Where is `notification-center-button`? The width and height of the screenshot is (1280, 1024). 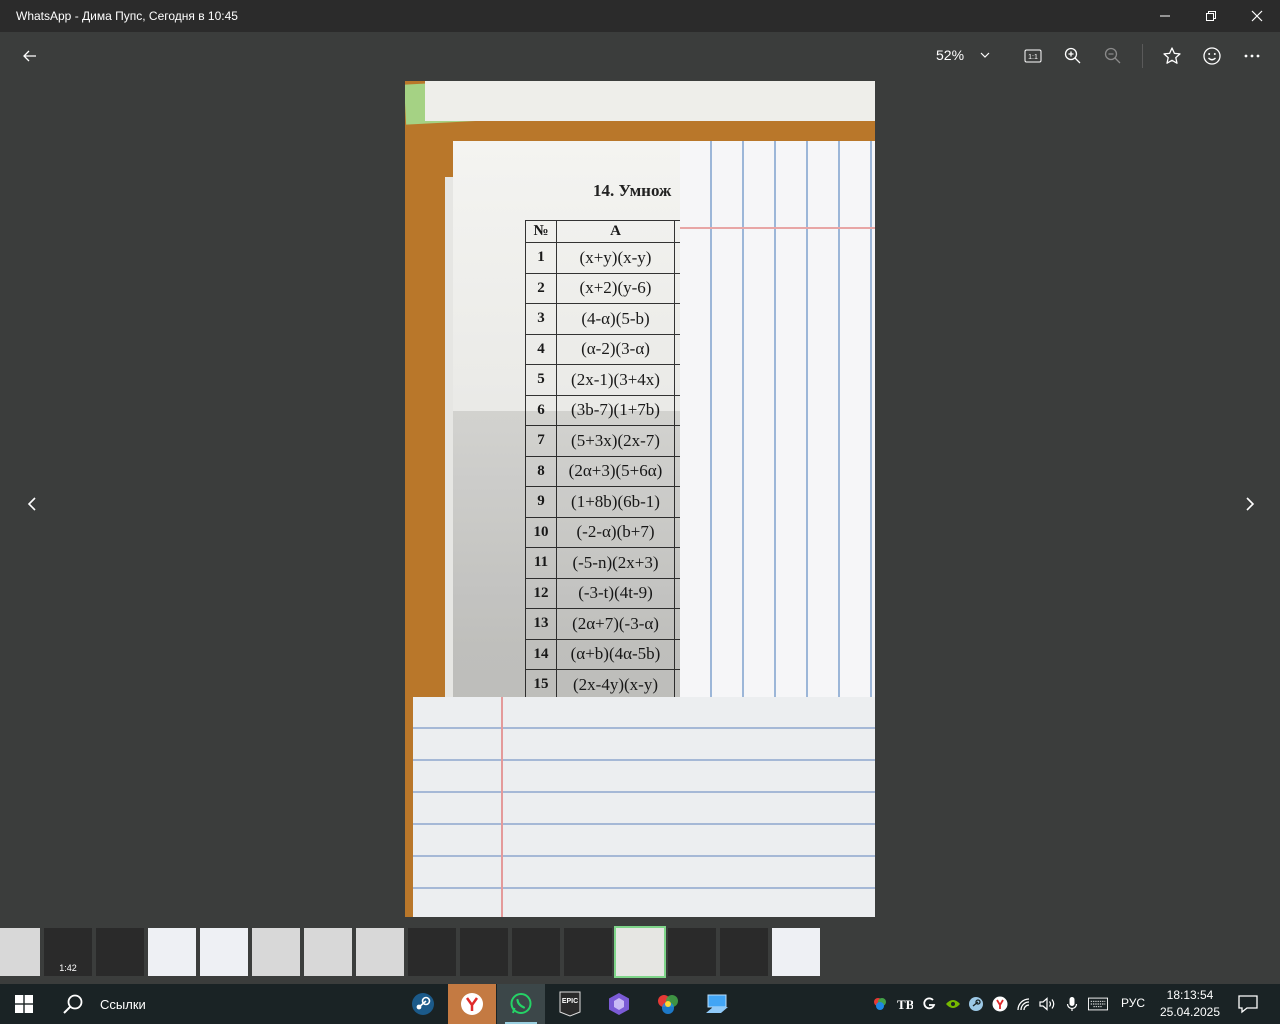 notification-center-button is located at coordinates (1248, 1004).